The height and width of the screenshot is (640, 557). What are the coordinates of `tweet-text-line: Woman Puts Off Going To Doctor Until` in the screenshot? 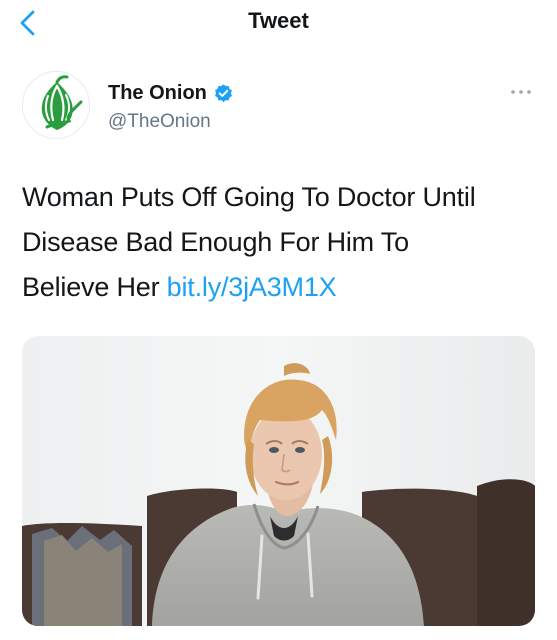 It's located at (249, 197).